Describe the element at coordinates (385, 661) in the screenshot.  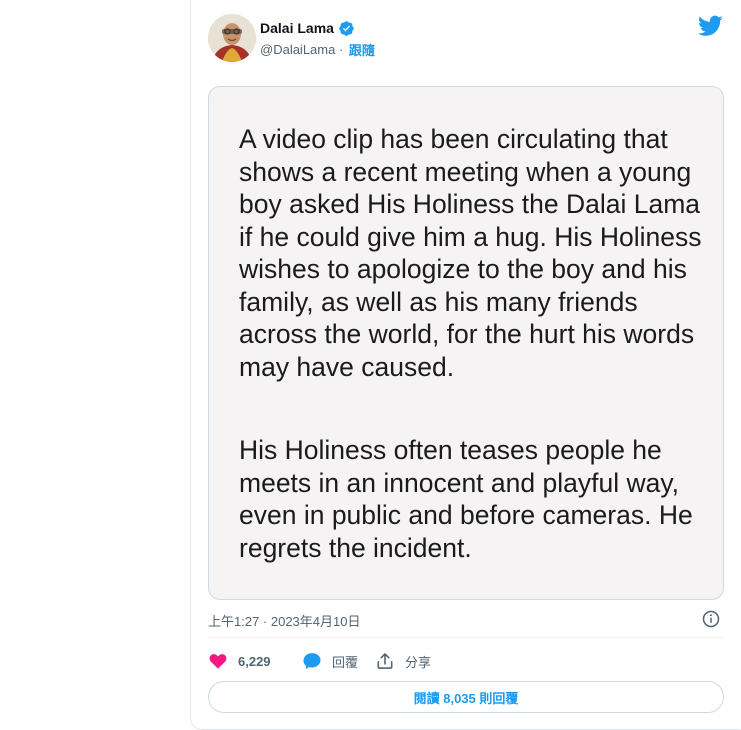
I see `share-upload-icon` at that location.